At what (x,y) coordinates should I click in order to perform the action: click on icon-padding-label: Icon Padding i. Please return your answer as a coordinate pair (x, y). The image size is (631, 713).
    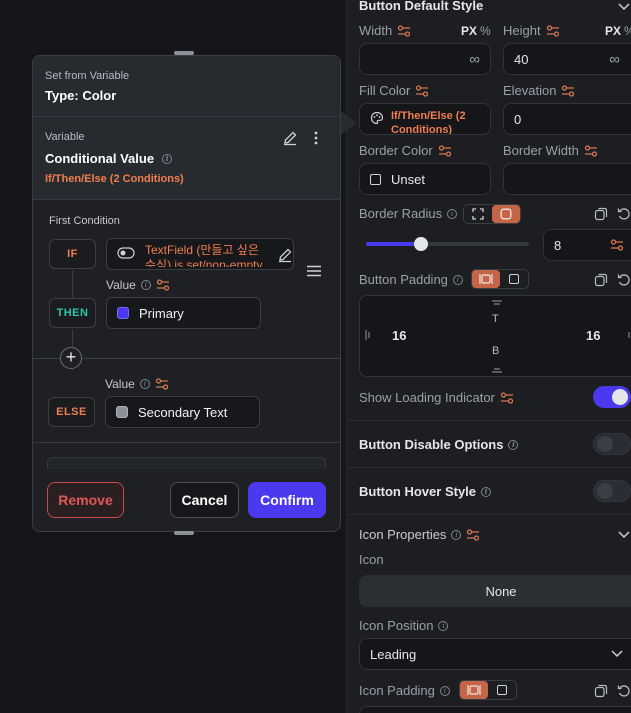
    Looking at the image, I should click on (404, 690).